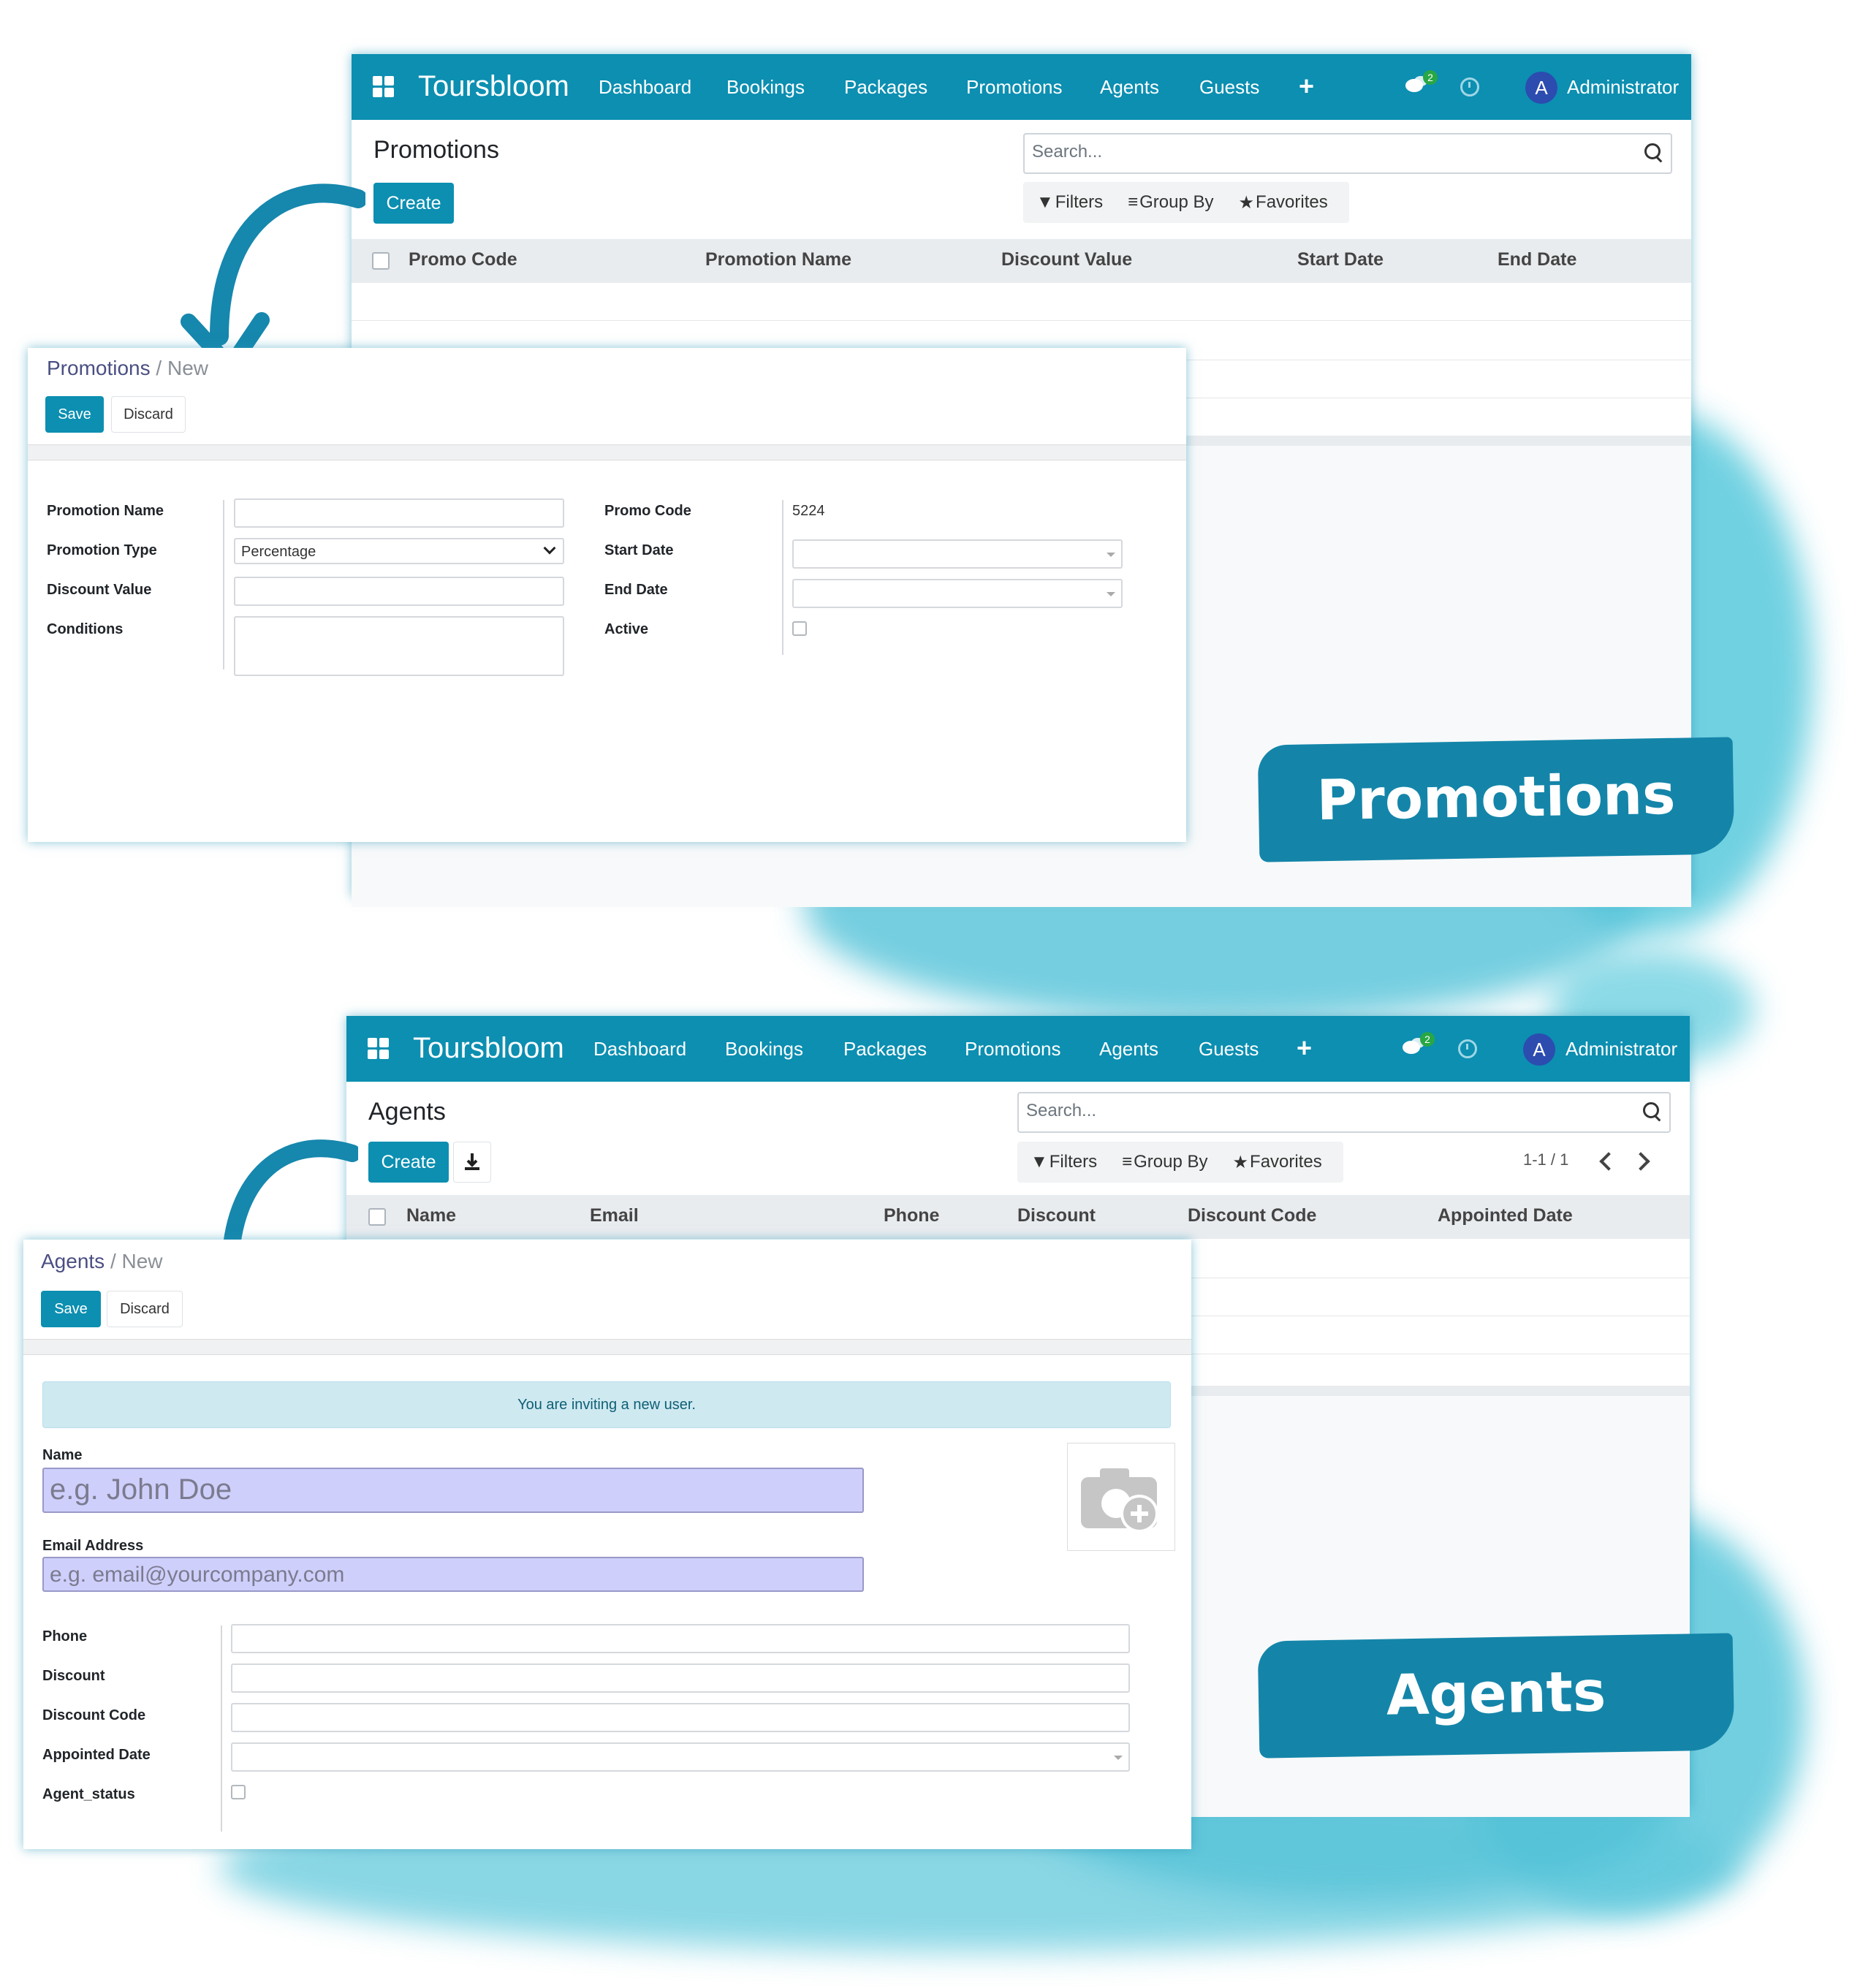 The width and height of the screenshot is (1871, 1988). I want to click on breadcrumb-current: New, so click(142, 1261).